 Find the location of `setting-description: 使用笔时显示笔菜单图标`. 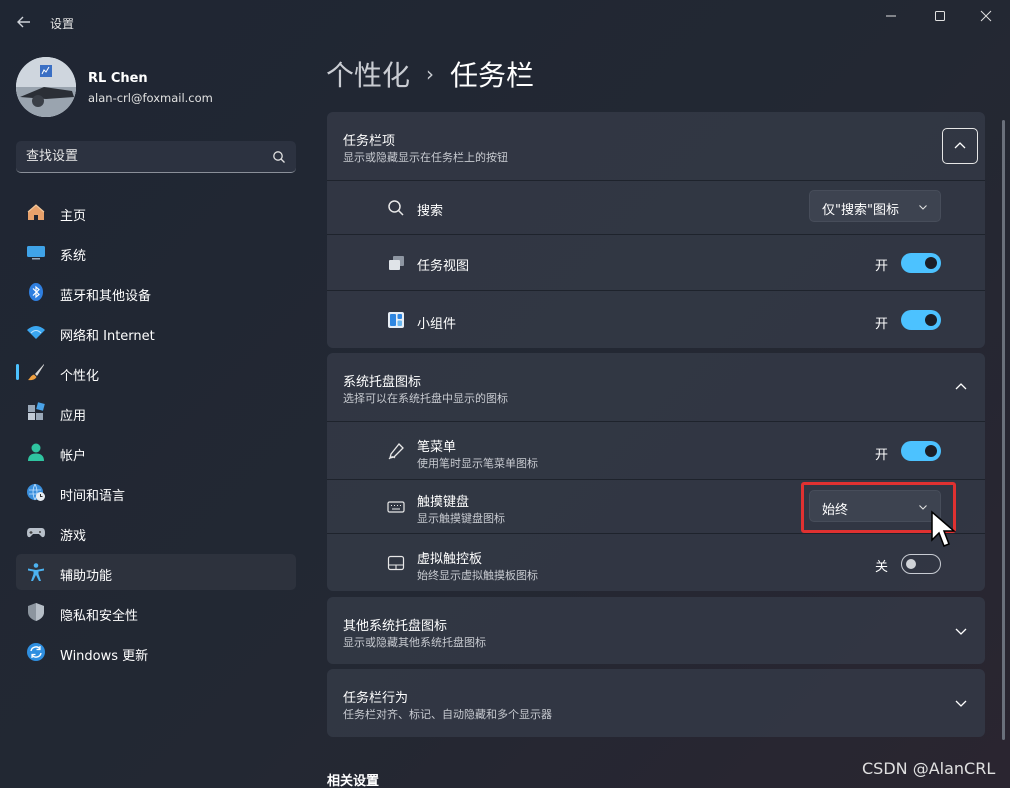

setting-description: 使用笔时显示笔菜单图标 is located at coordinates (477, 463).